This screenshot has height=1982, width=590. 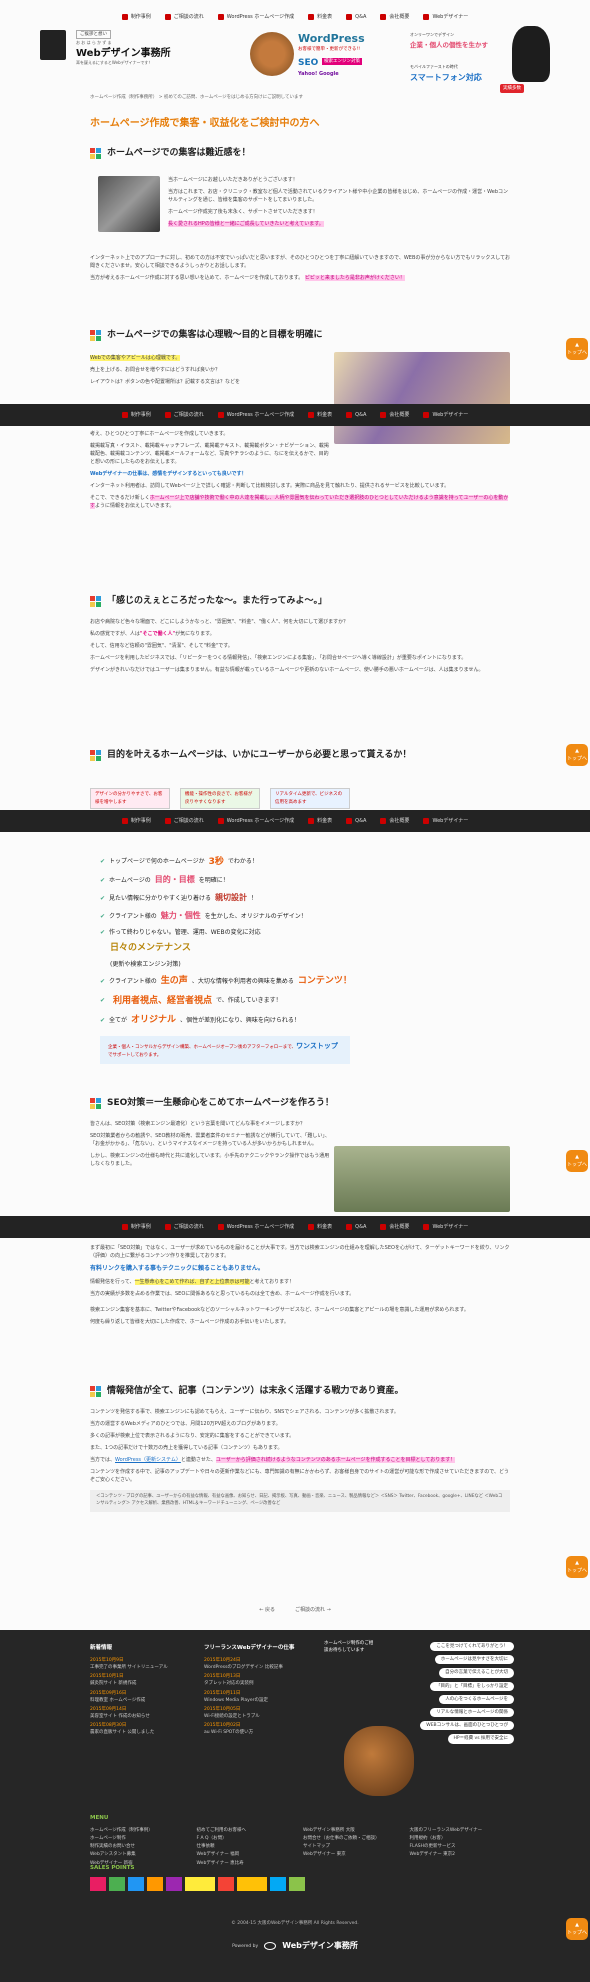 What do you see at coordinates (460, 1830) in the screenshot?
I see `menu-link: 大阪のフリーランスWebデザイナー` at bounding box center [460, 1830].